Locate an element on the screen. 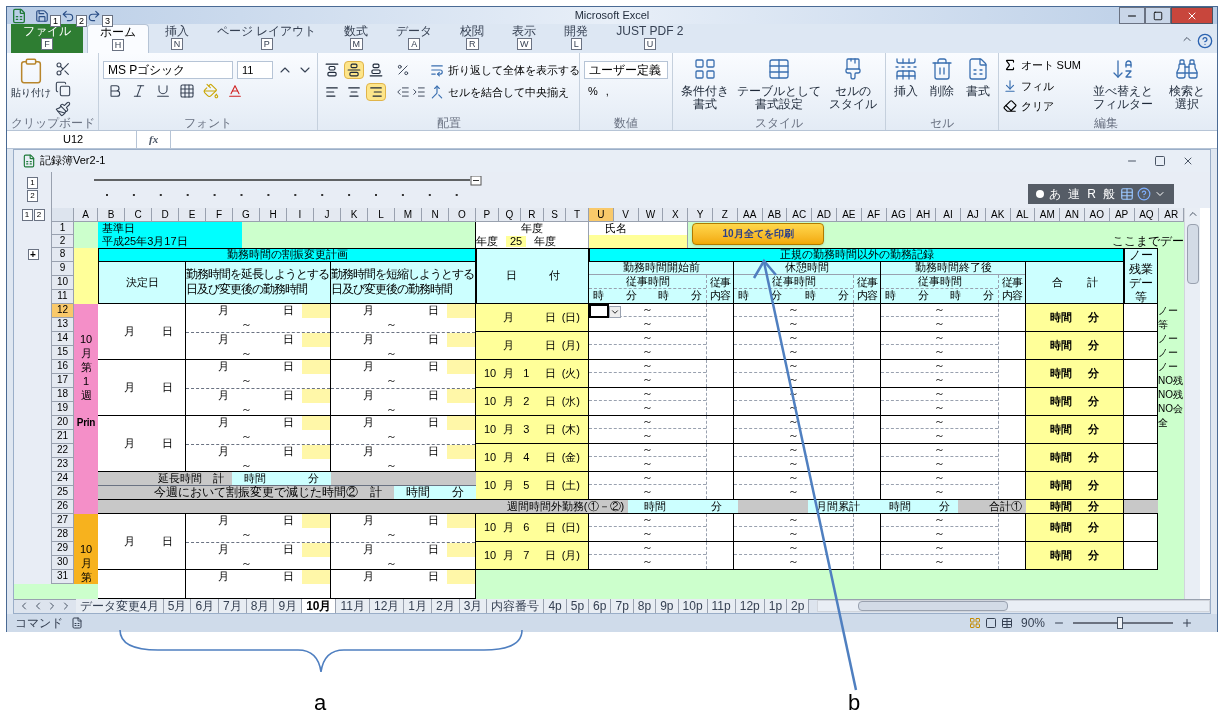 The image size is (1224, 722). page-break-icon is located at coordinates (1006, 622).